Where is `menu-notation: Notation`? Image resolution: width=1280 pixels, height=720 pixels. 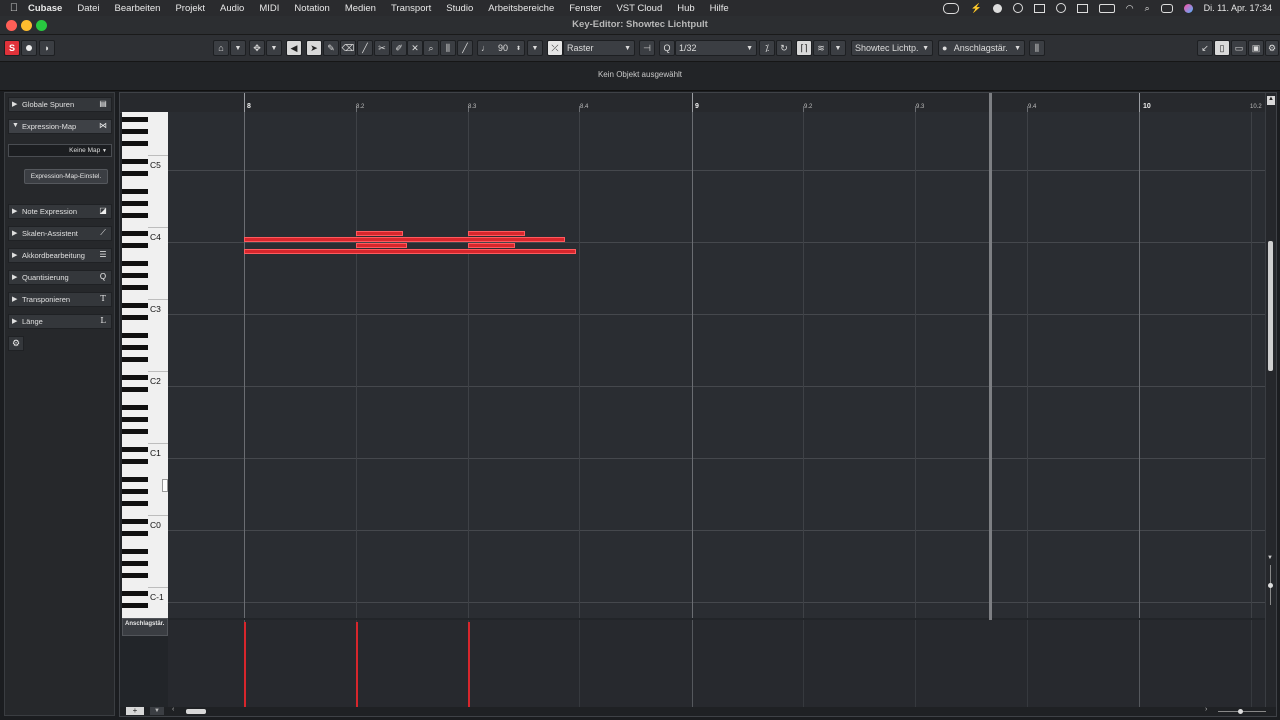
menu-notation: Notation is located at coordinates (311, 8).